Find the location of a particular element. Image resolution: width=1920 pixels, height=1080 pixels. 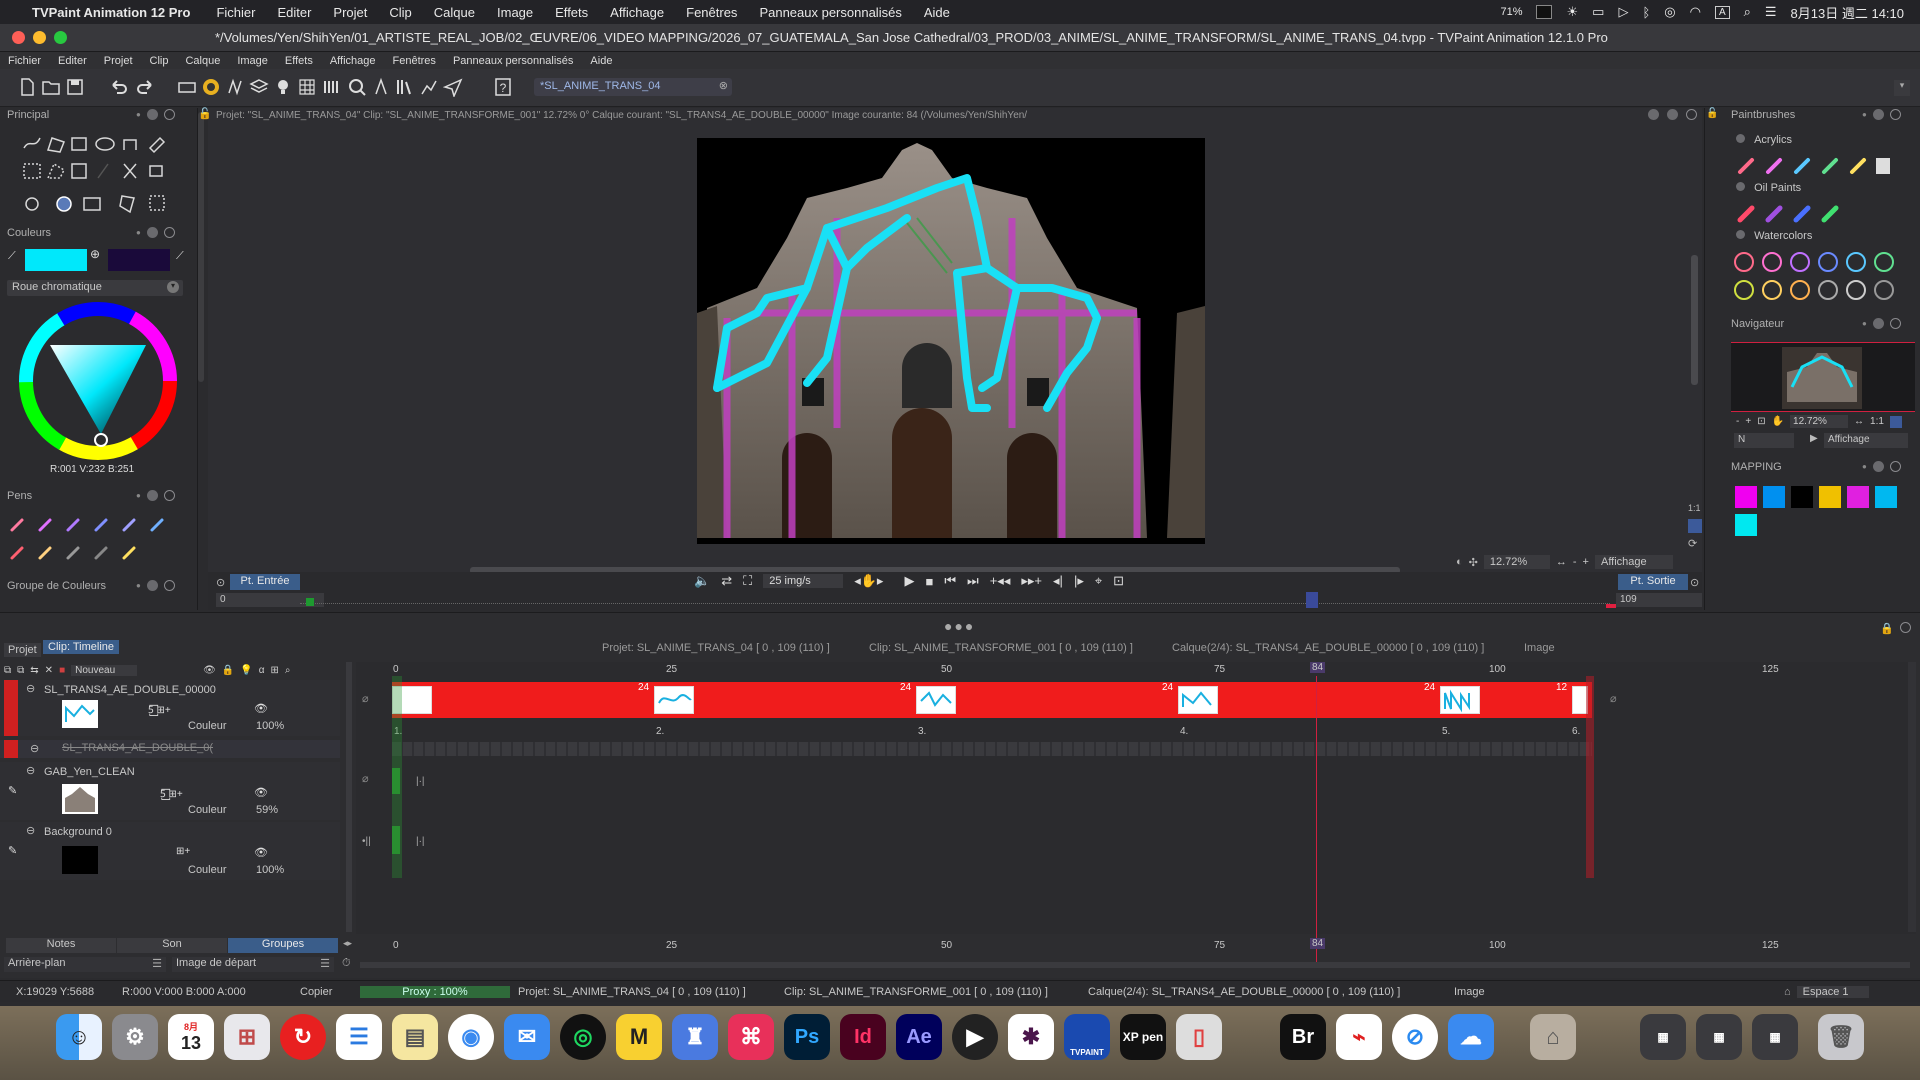

color-wheel is located at coordinates (98, 381).